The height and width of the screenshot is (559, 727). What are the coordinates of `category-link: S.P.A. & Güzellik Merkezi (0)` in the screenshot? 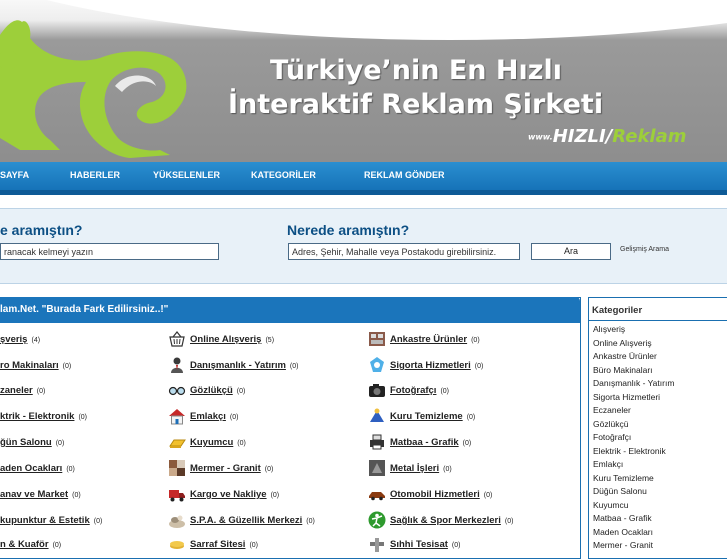 It's located at (252, 520).